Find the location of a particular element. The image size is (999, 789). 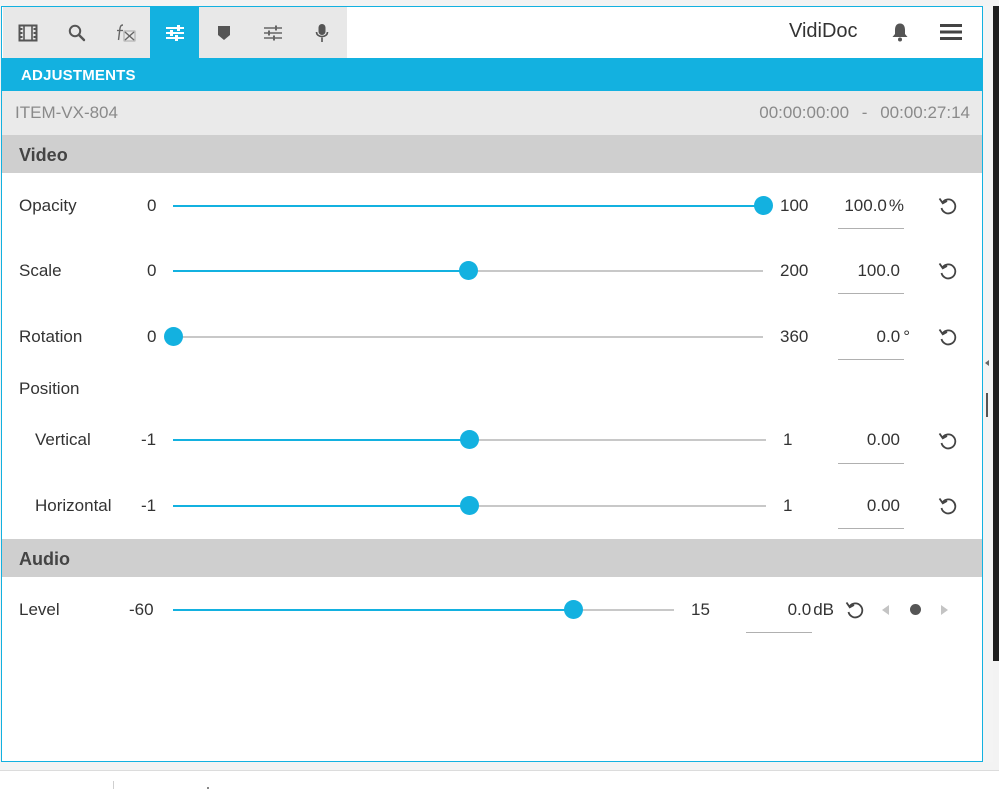

rotation-min: 0 is located at coordinates (152, 336).